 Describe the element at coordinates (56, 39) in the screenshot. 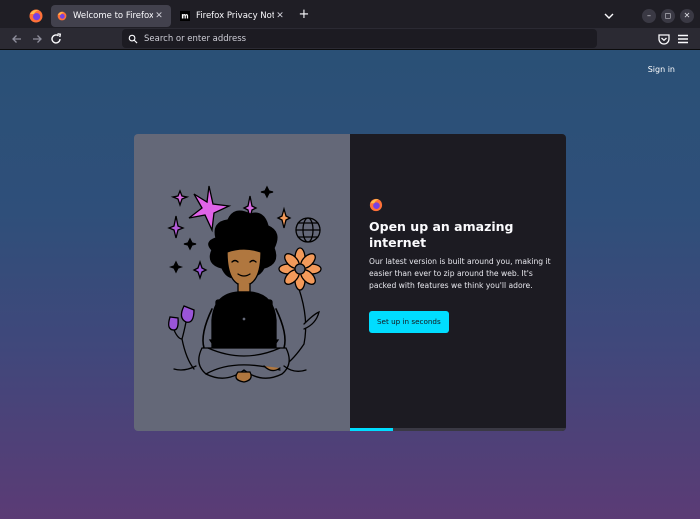

I see `reload-icon` at that location.